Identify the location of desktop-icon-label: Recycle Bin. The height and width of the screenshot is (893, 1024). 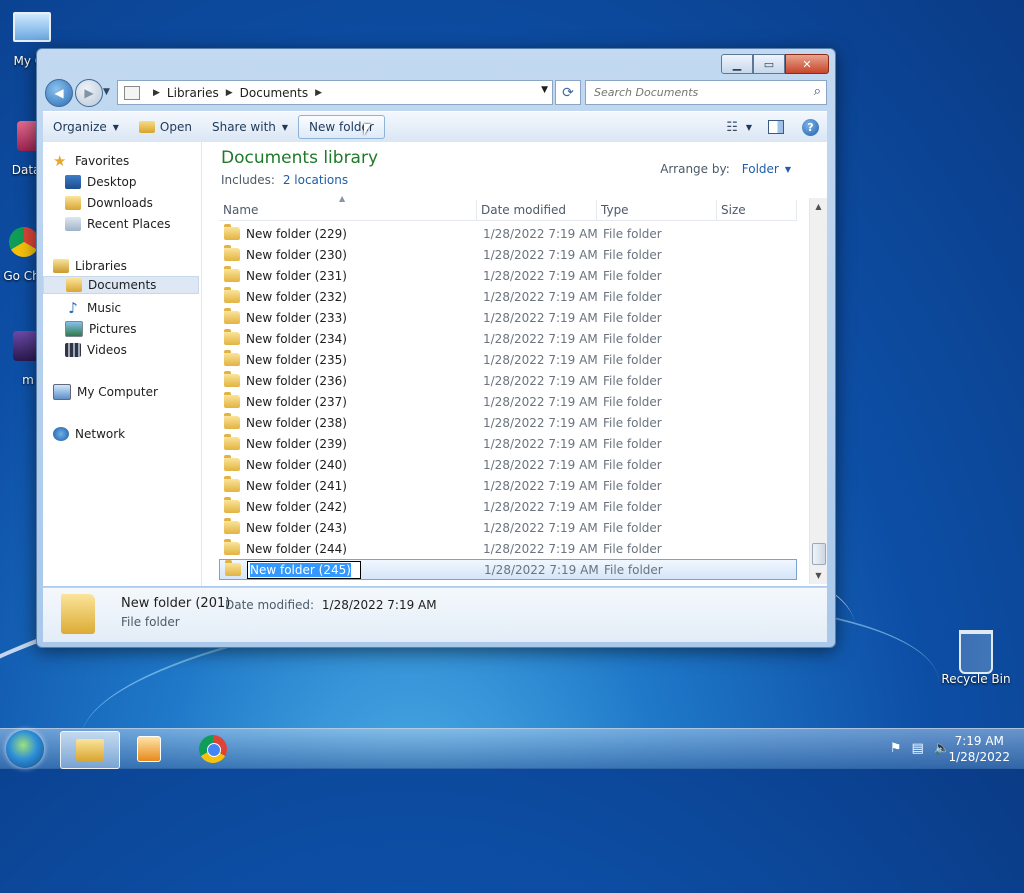
(976, 679).